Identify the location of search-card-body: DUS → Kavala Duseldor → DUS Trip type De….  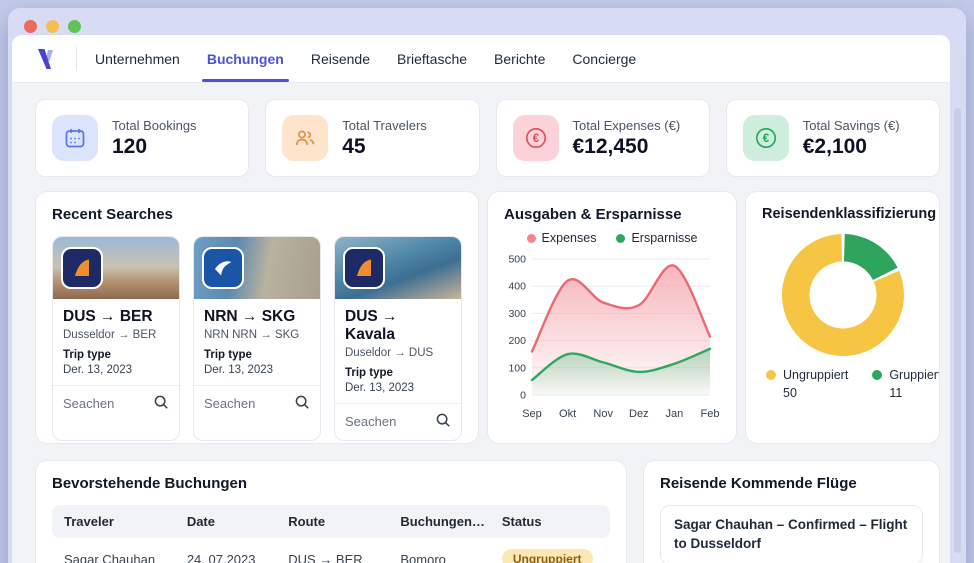
(398, 351).